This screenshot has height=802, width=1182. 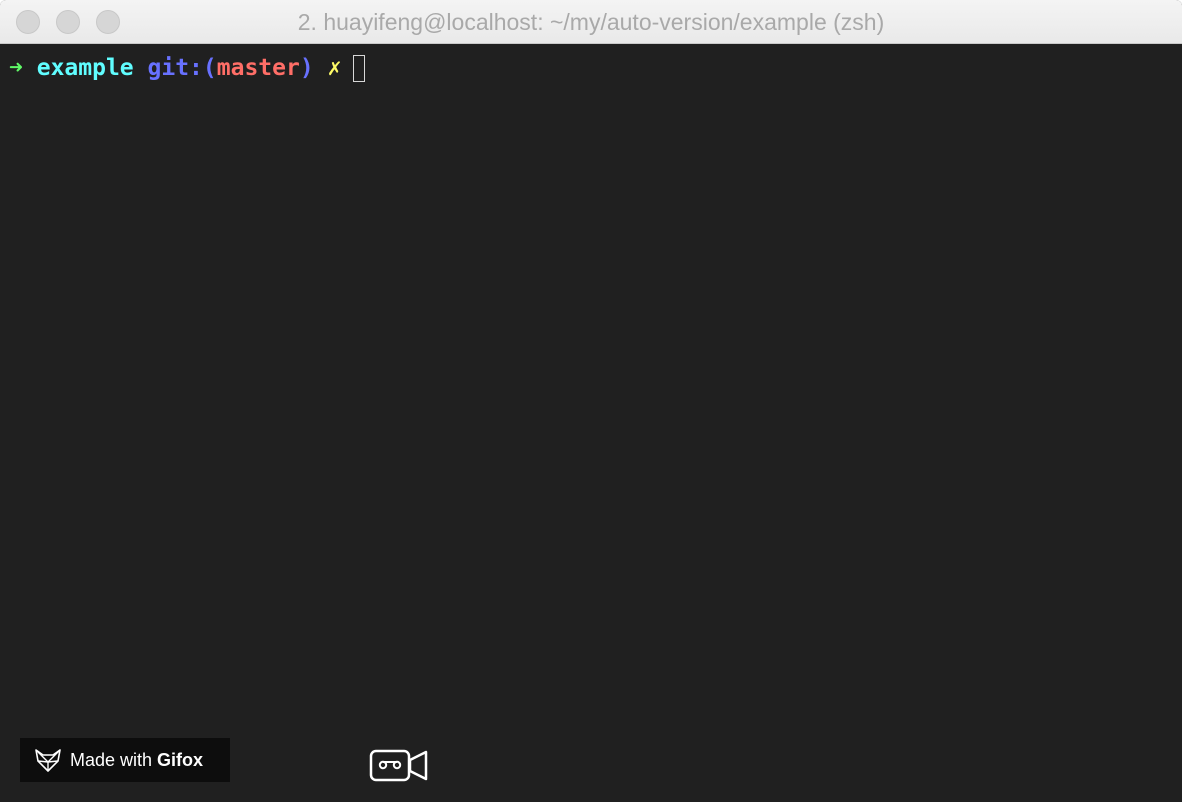 I want to click on shell-prompt: ➜ example git:(master) ✗, so click(x=187, y=68).